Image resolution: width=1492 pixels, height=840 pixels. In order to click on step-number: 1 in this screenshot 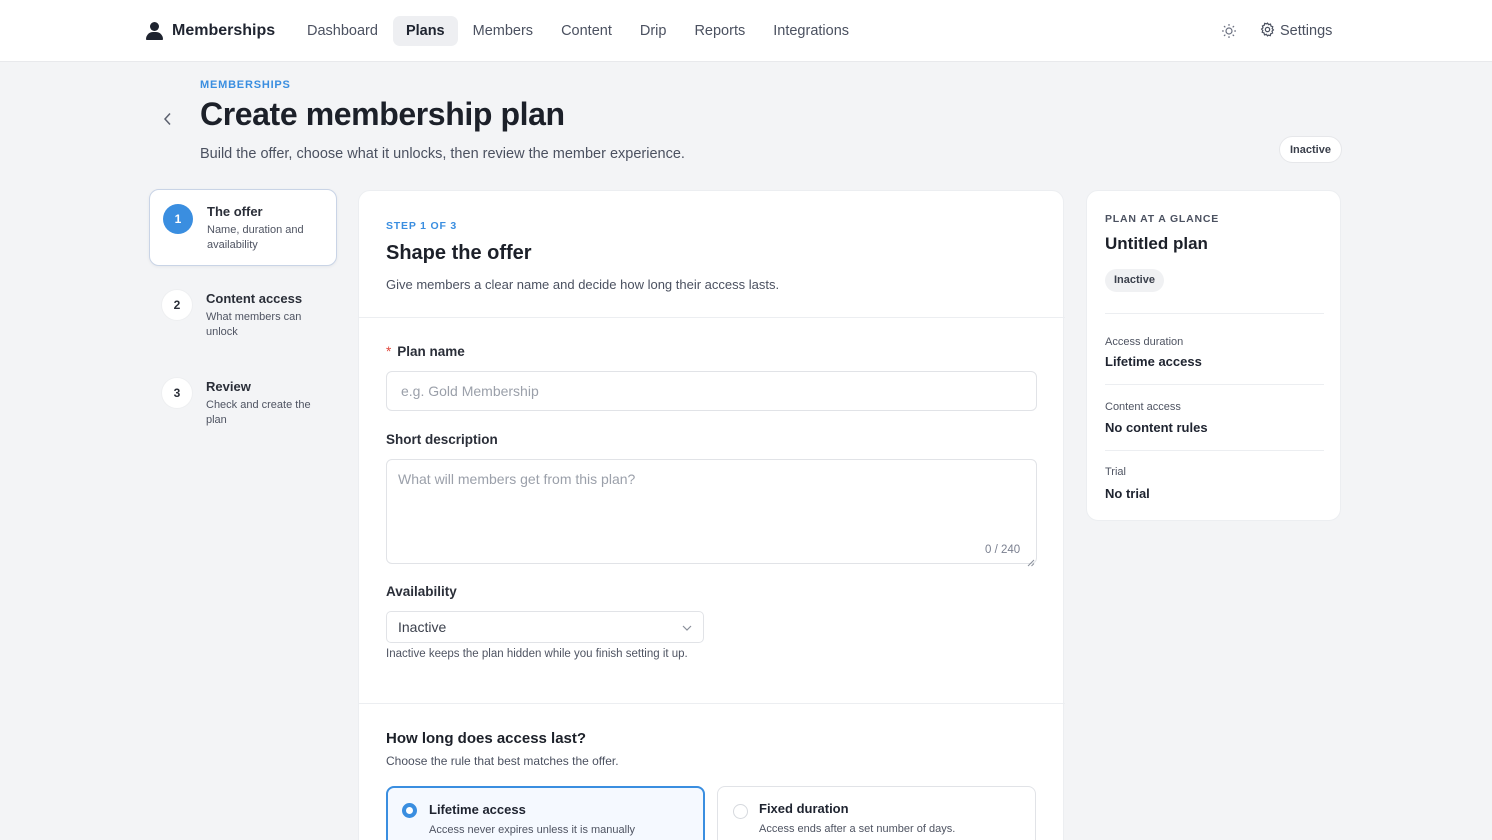, I will do `click(178, 219)`.